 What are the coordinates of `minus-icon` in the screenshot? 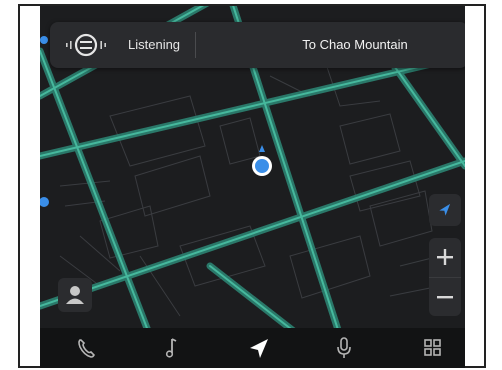 It's located at (445, 297).